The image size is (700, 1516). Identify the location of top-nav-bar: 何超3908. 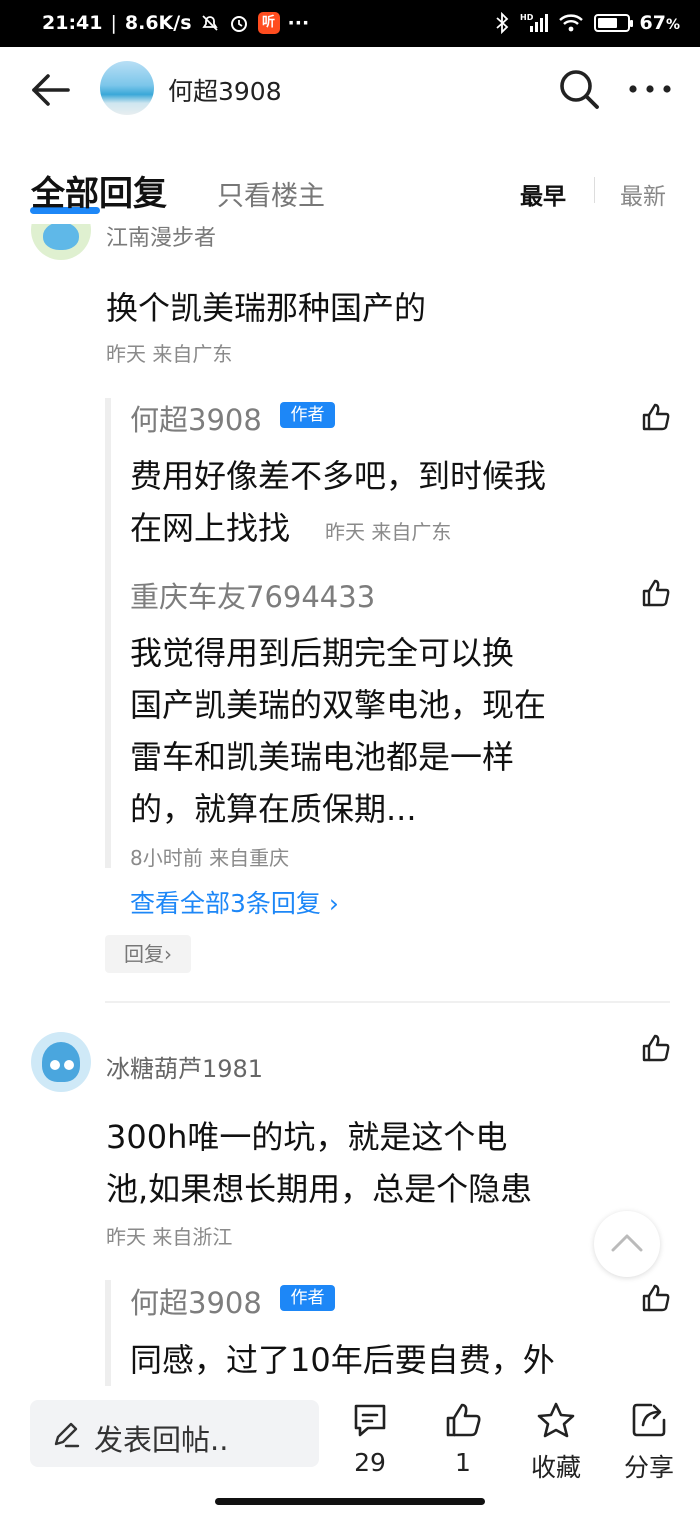
(350, 92).